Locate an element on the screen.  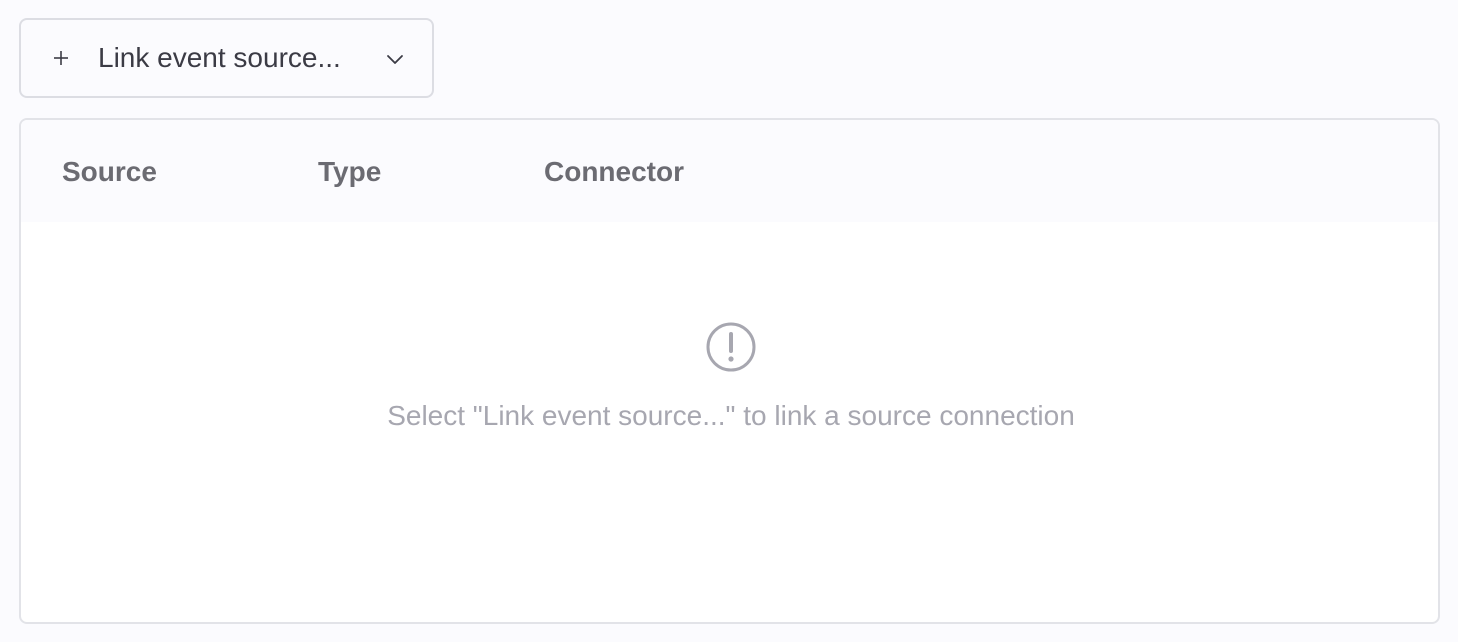
column-header-source: Source is located at coordinates (109, 172).